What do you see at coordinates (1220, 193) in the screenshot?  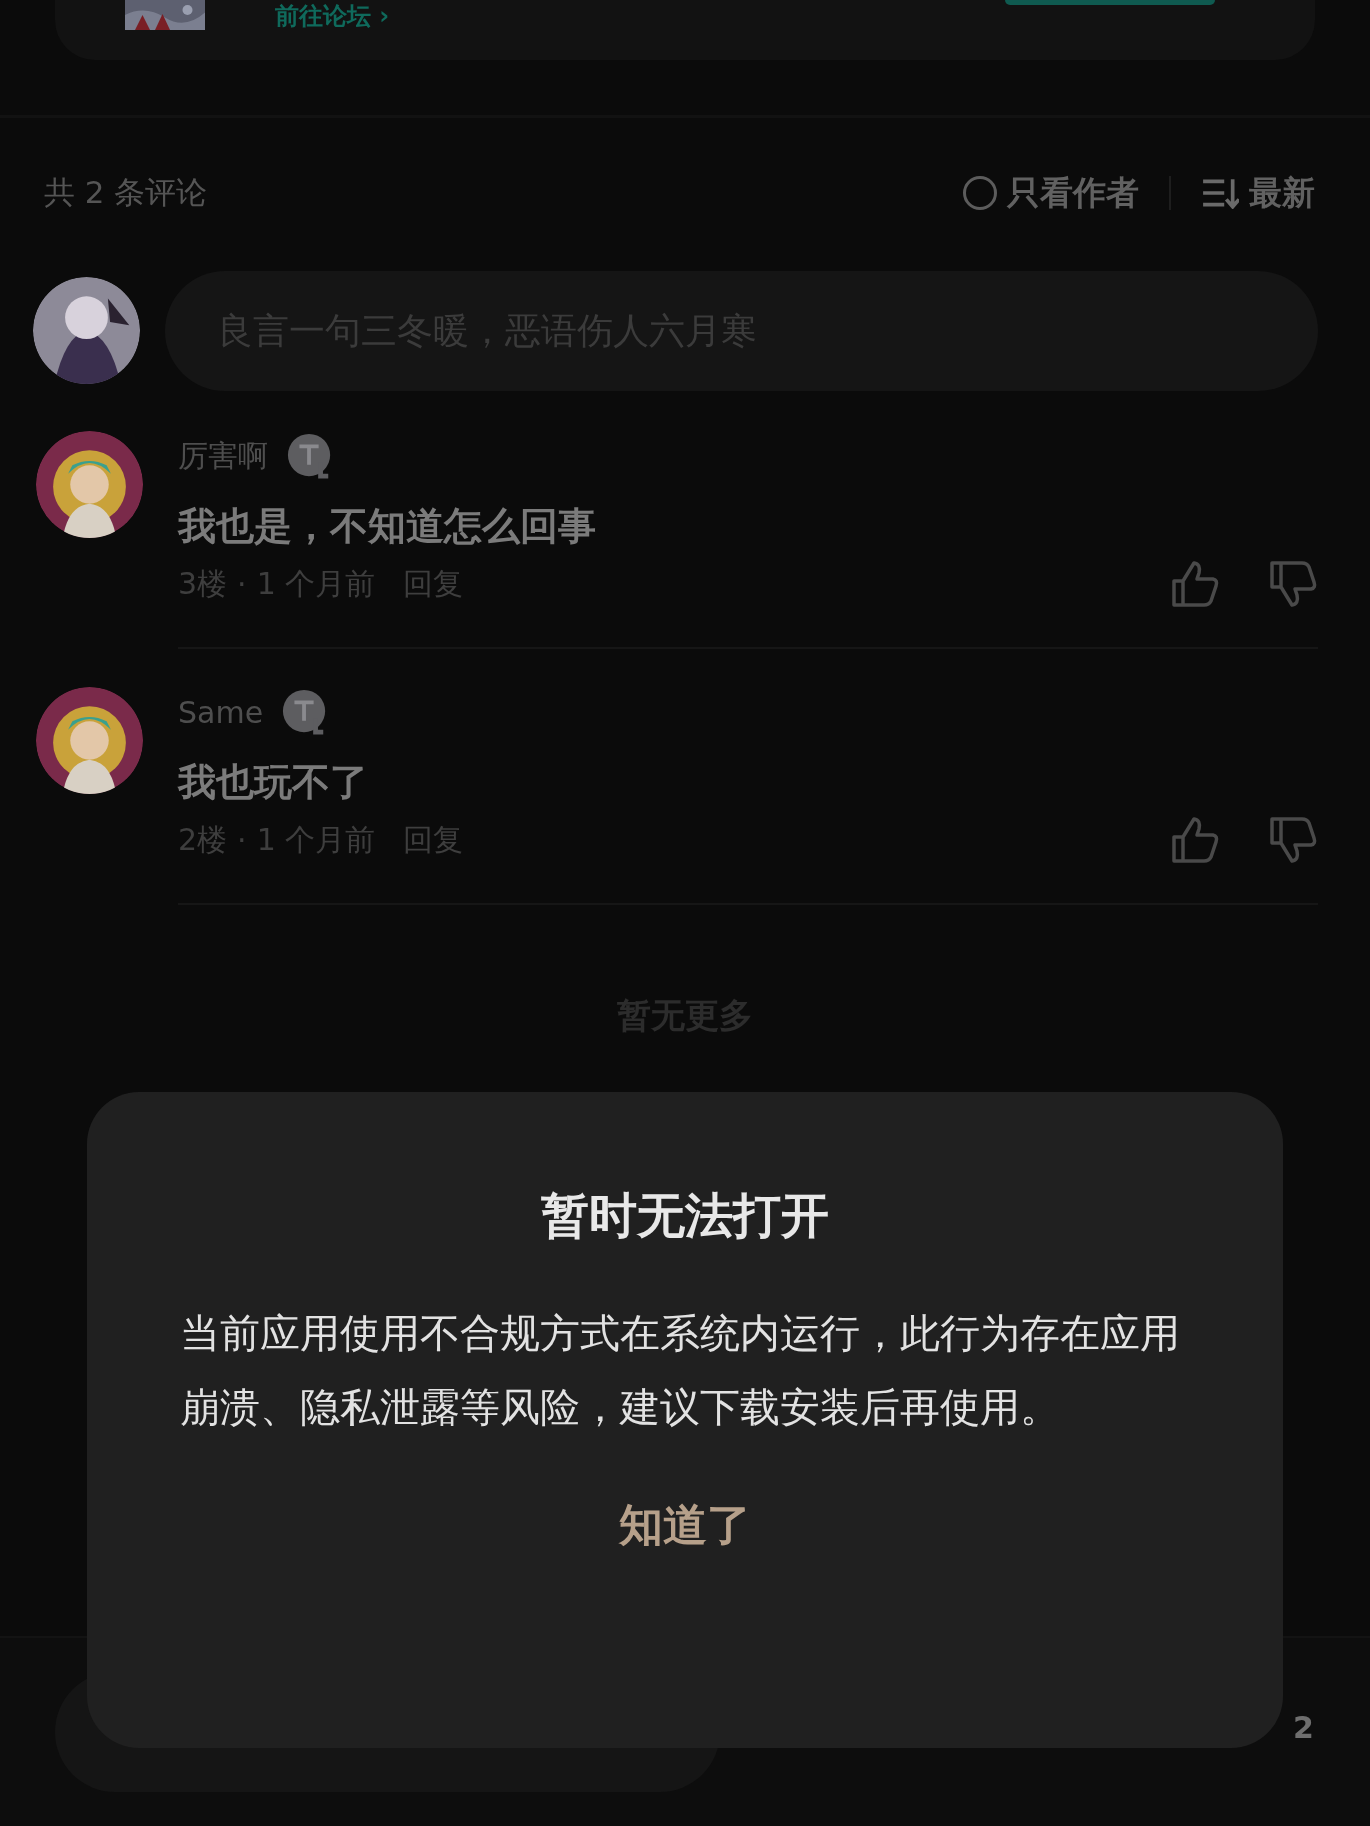 I see `sort-icon` at bounding box center [1220, 193].